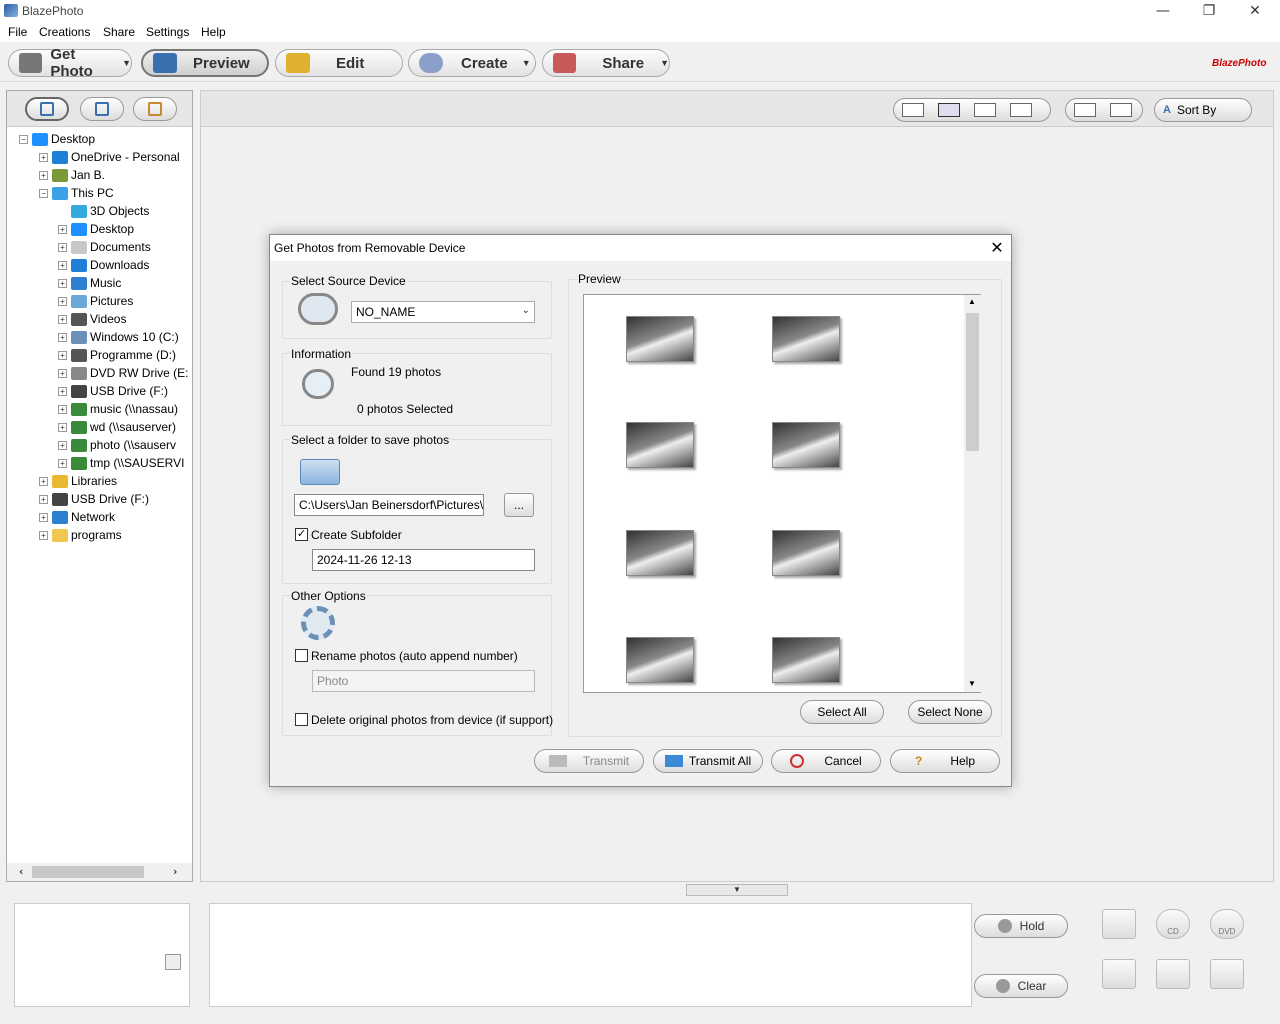 Image resolution: width=1280 pixels, height=1024 pixels. I want to click on single-view-icon, so click(913, 110).